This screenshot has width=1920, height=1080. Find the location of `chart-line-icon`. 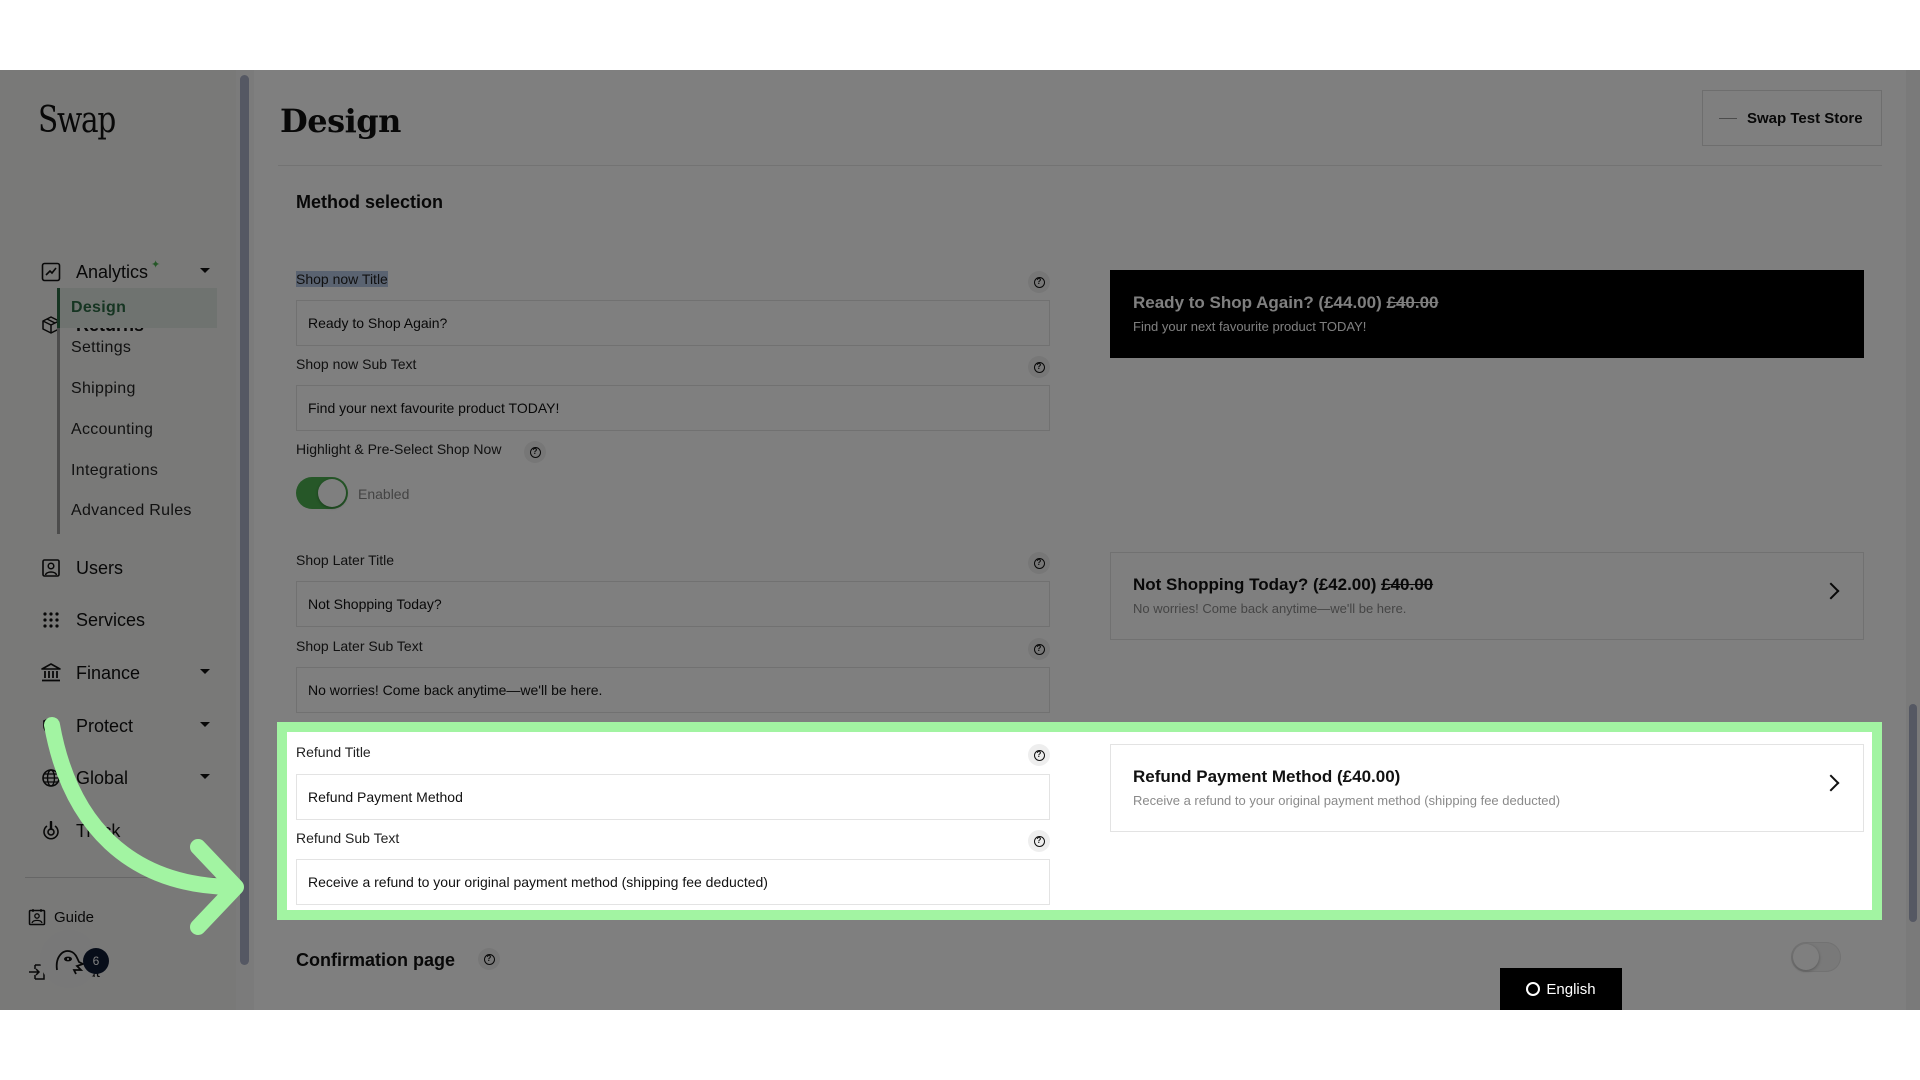

chart-line-icon is located at coordinates (51, 272).